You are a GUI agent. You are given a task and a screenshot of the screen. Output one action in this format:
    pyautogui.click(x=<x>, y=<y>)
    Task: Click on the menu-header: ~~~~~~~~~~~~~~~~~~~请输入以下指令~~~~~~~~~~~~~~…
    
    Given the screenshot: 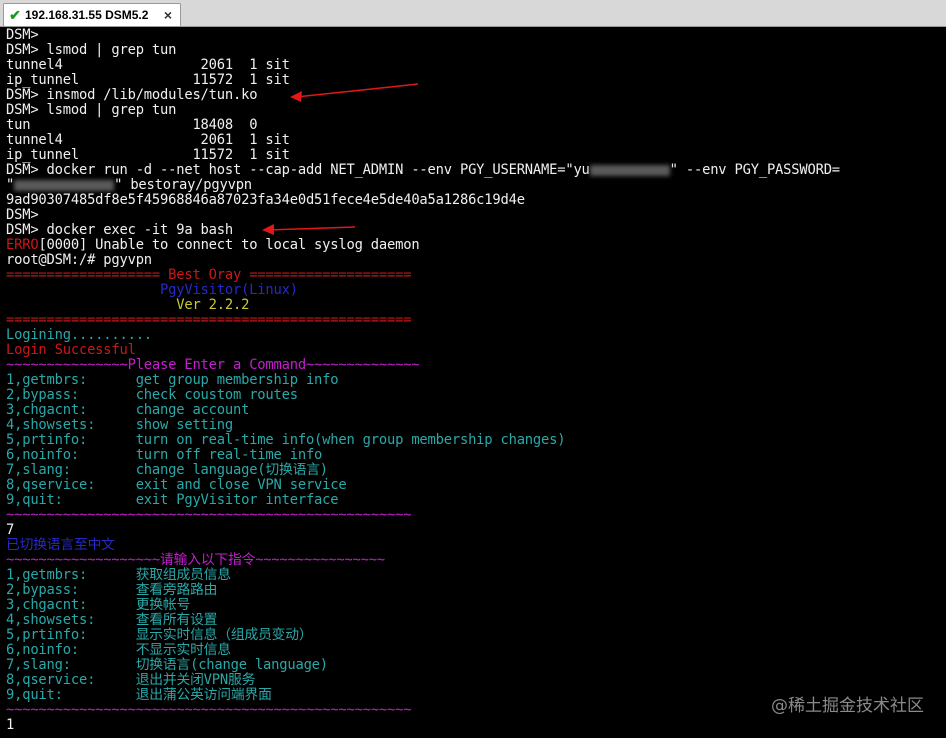 What is the action you would take?
    pyautogui.click(x=195, y=560)
    